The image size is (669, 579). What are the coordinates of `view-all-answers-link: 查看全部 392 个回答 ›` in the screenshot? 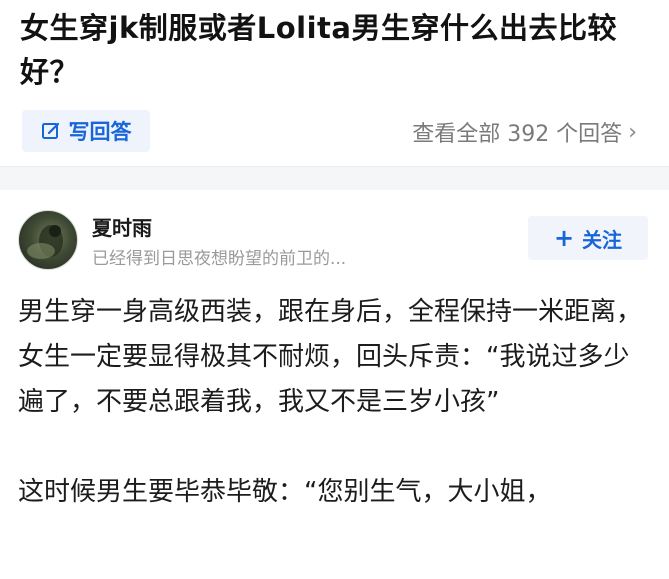 It's located at (524, 132).